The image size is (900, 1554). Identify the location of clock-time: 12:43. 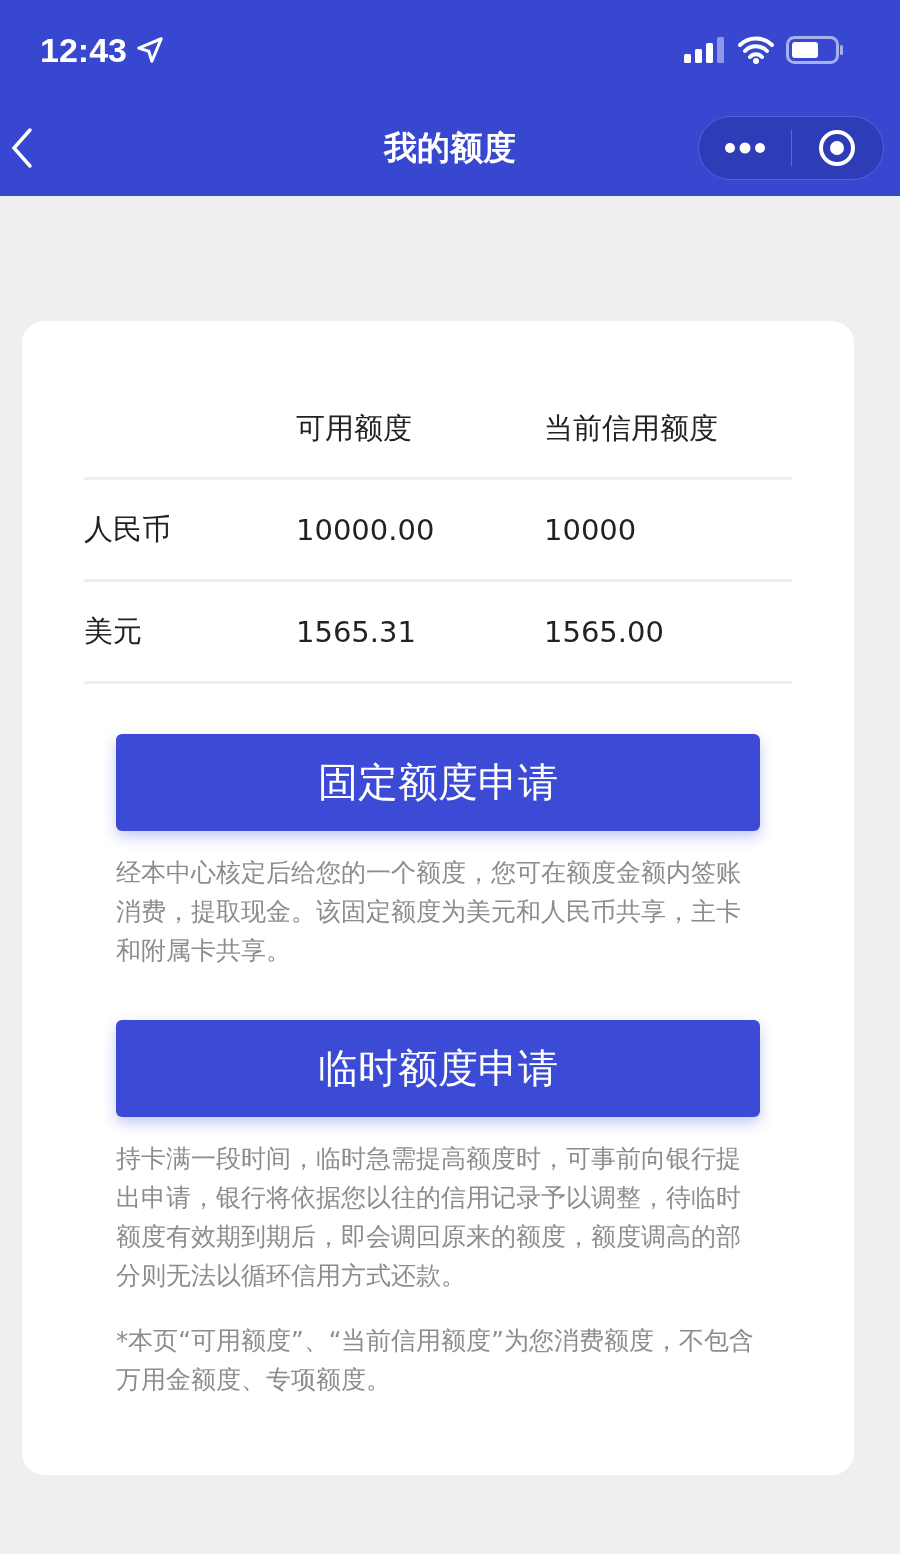
(83, 50).